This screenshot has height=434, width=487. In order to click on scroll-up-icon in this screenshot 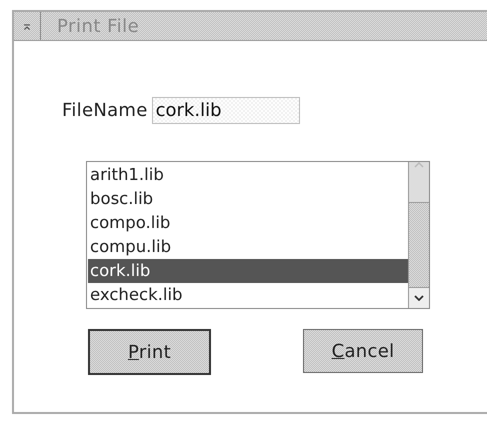, I will do `click(419, 165)`.